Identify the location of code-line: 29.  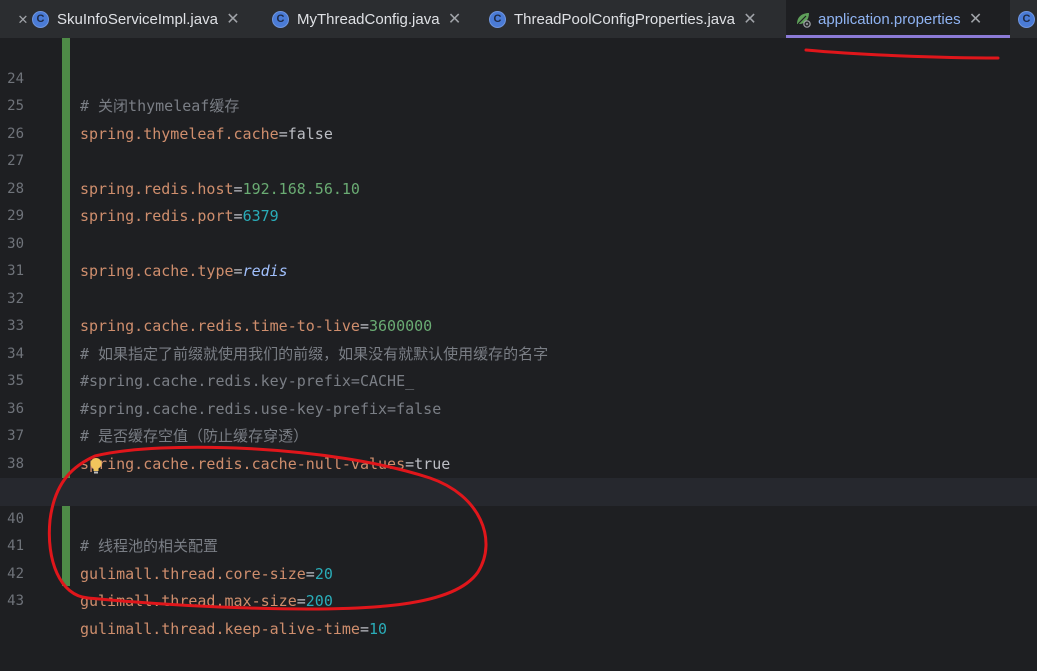
(518, 200).